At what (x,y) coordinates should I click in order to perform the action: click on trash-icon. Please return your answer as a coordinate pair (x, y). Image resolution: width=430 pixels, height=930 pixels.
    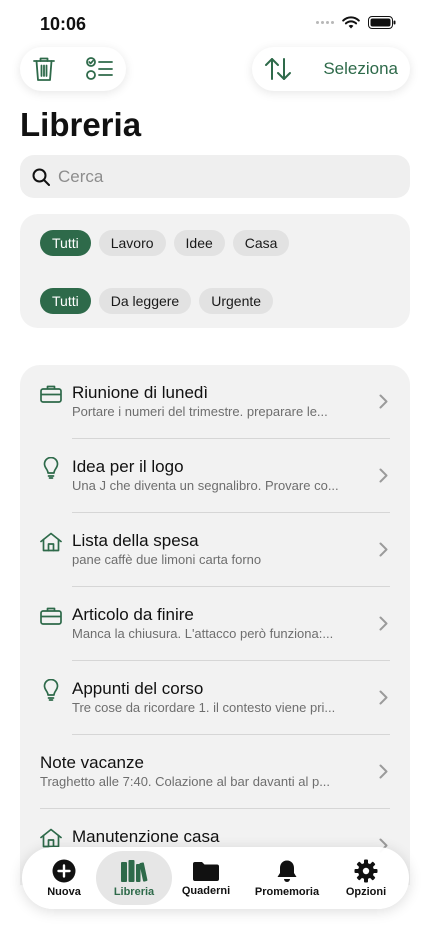
    Looking at the image, I should click on (44, 69).